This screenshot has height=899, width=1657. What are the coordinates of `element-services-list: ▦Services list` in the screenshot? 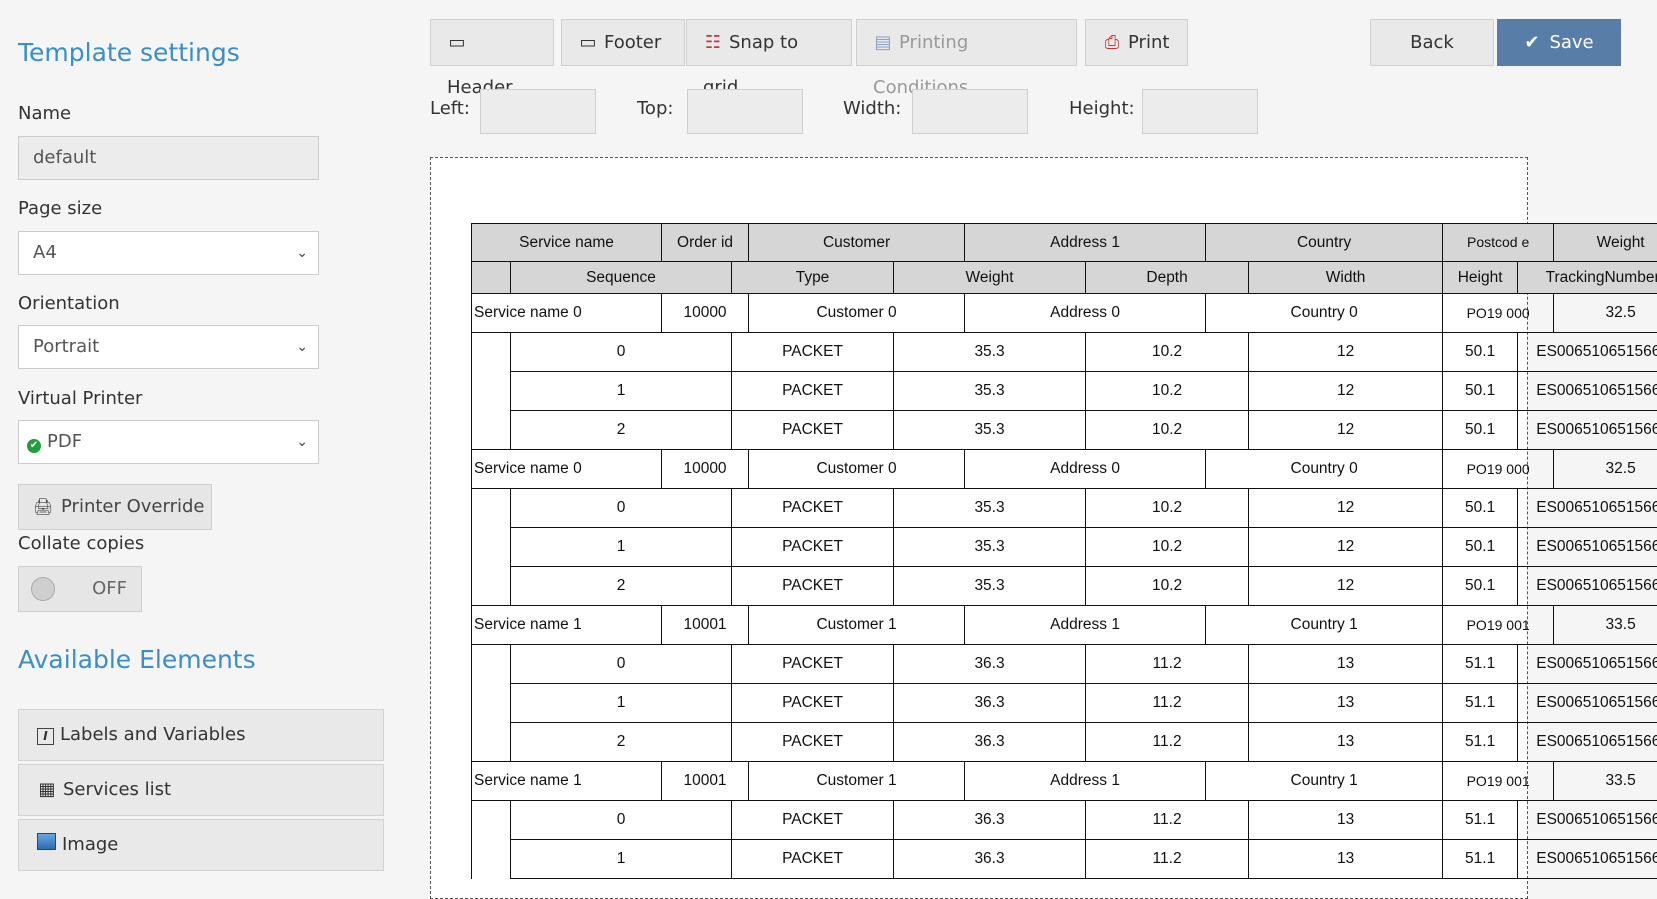 It's located at (201, 790).